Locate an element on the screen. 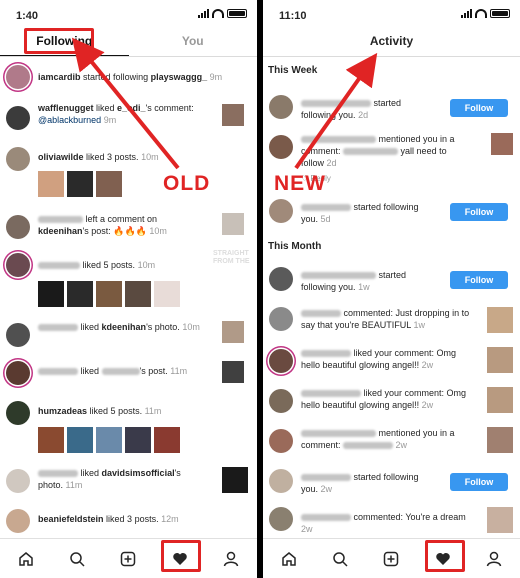  username: davidsimsofficial is located at coordinates (138, 473).